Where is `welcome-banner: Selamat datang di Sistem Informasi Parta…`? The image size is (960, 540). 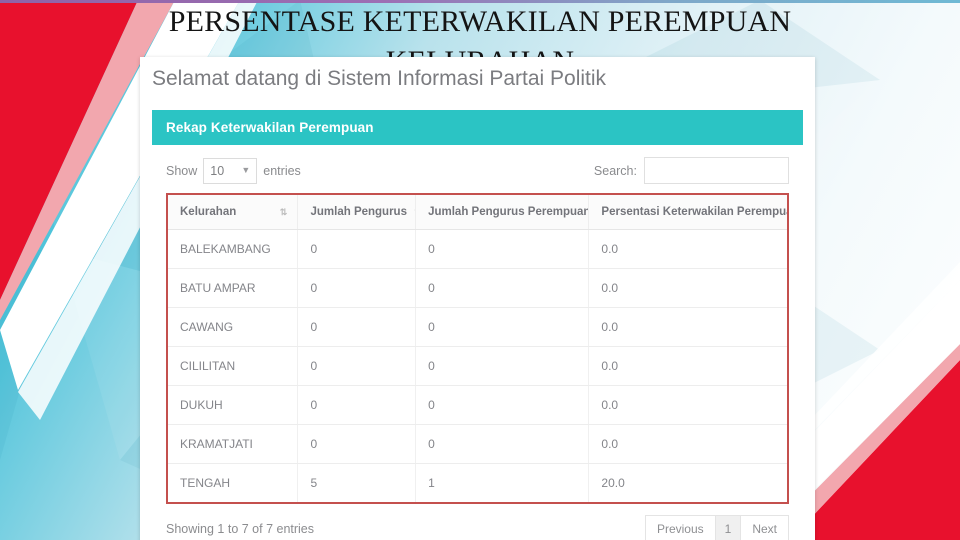
welcome-banner: Selamat datang di Sistem Informasi Parta… is located at coordinates (477, 79).